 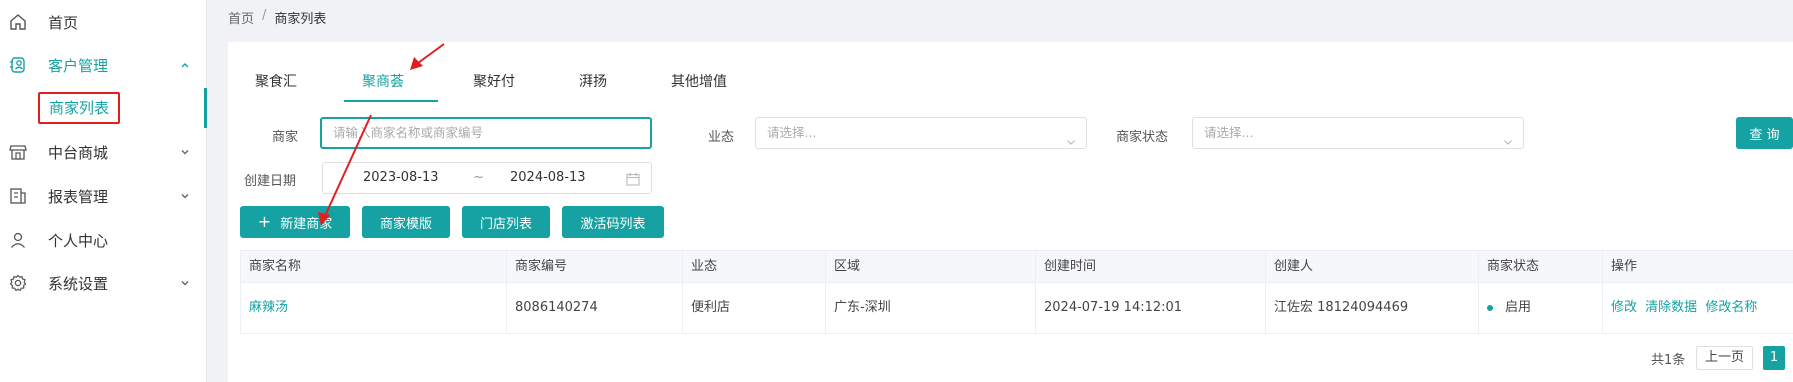 What do you see at coordinates (1151, 308) in the screenshot?
I see `merchant-created-at: 2024-07-19 14:12:01` at bounding box center [1151, 308].